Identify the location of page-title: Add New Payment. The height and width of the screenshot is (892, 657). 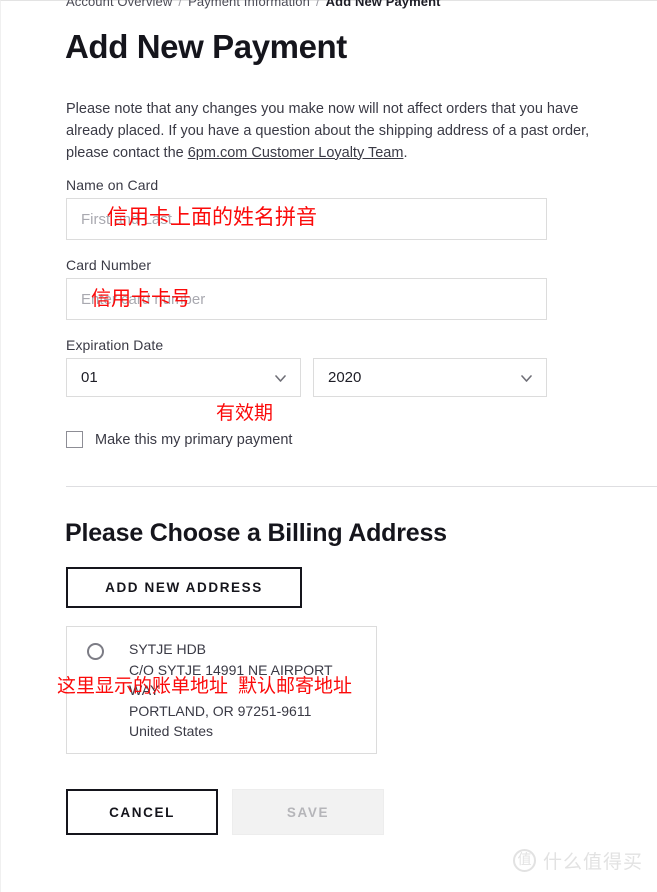
(206, 46).